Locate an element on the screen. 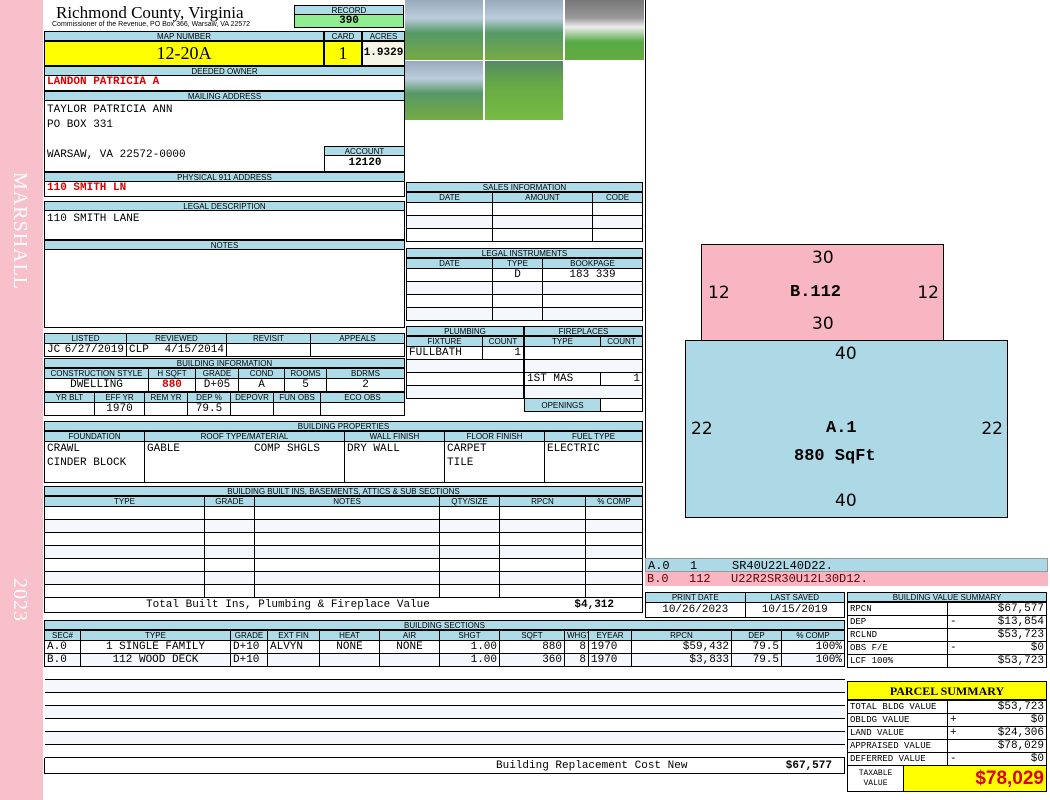  summary-label: RCLND is located at coordinates (897, 635).